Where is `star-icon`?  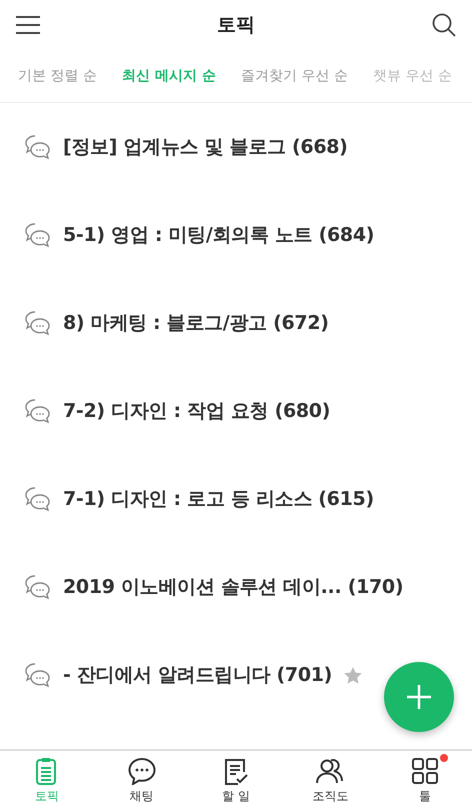 star-icon is located at coordinates (353, 675).